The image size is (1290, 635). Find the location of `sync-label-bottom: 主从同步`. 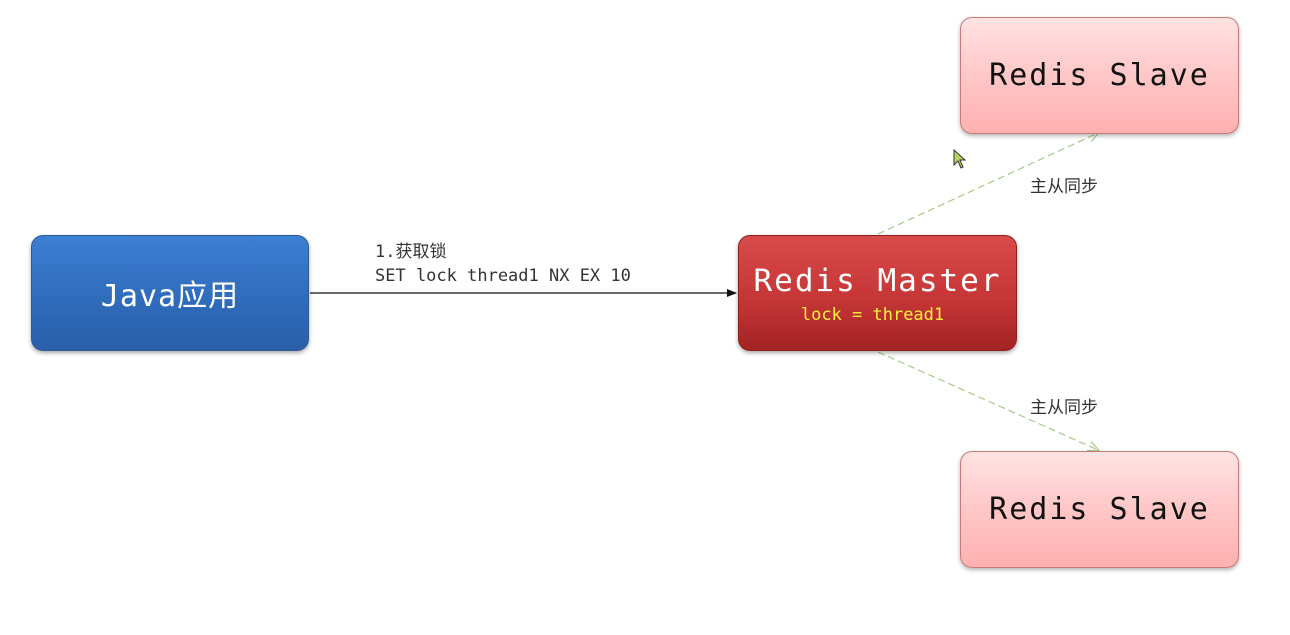

sync-label-bottom: 主从同步 is located at coordinates (1064, 408).